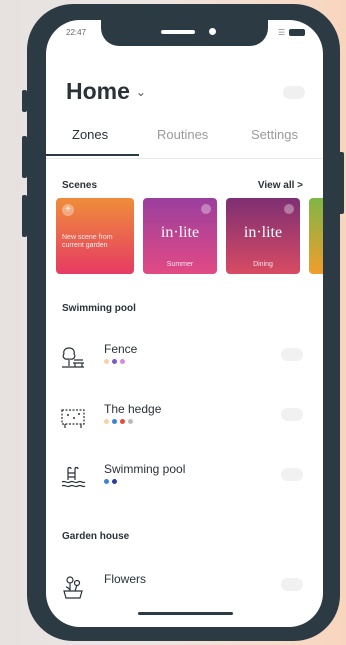  I want to click on notch, so click(184, 33).